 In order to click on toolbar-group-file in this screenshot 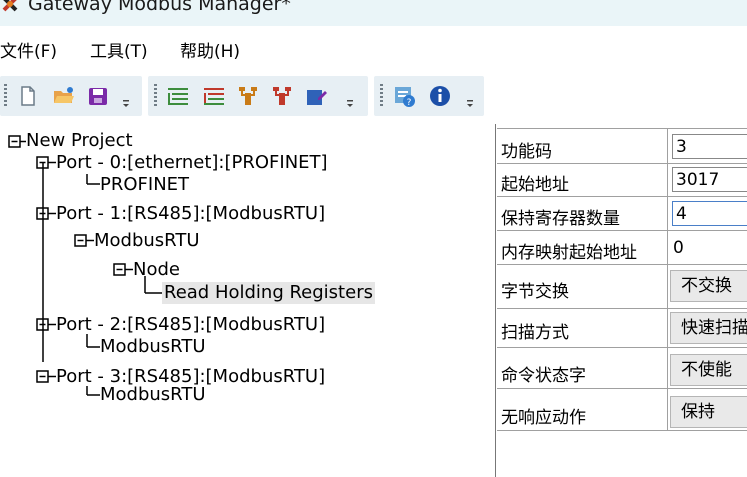, I will do `click(71, 96)`.